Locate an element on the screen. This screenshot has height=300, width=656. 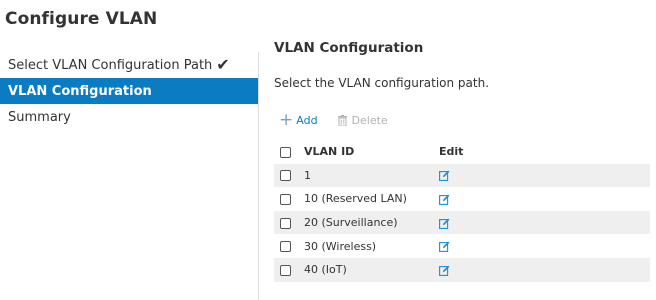
table-row: 30 (Wireless) is located at coordinates (462, 246).